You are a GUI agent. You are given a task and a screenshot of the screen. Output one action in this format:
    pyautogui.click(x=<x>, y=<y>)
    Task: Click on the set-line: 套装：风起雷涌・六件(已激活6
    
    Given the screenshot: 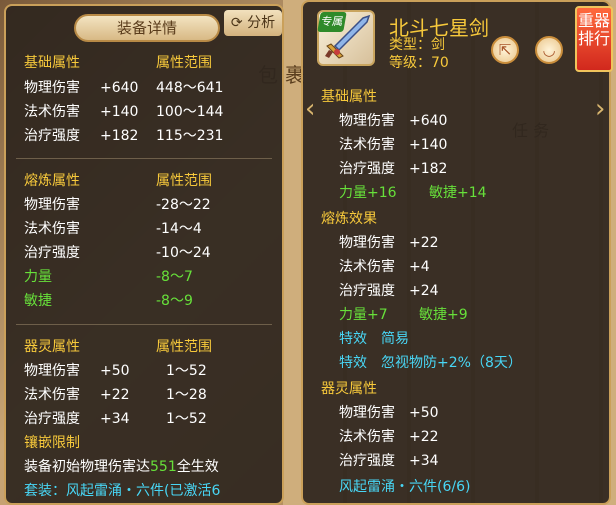 What is the action you would take?
    pyautogui.click(x=122, y=491)
    